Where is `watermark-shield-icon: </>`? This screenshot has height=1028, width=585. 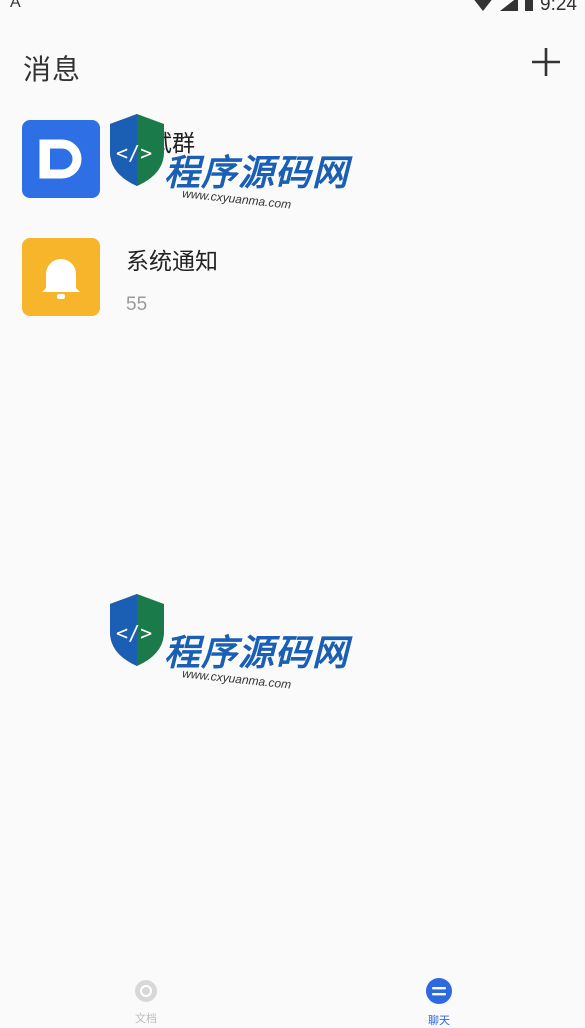
watermark-shield-icon: </> is located at coordinates (137, 630).